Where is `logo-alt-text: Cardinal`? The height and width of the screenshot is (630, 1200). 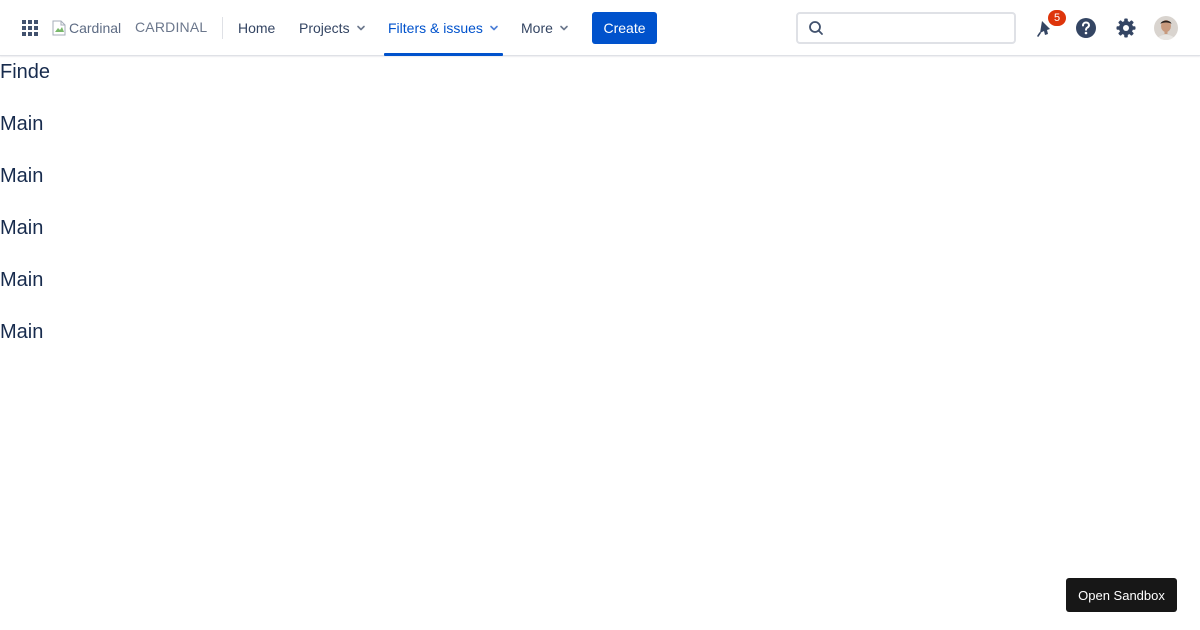
logo-alt-text: Cardinal is located at coordinates (95, 28).